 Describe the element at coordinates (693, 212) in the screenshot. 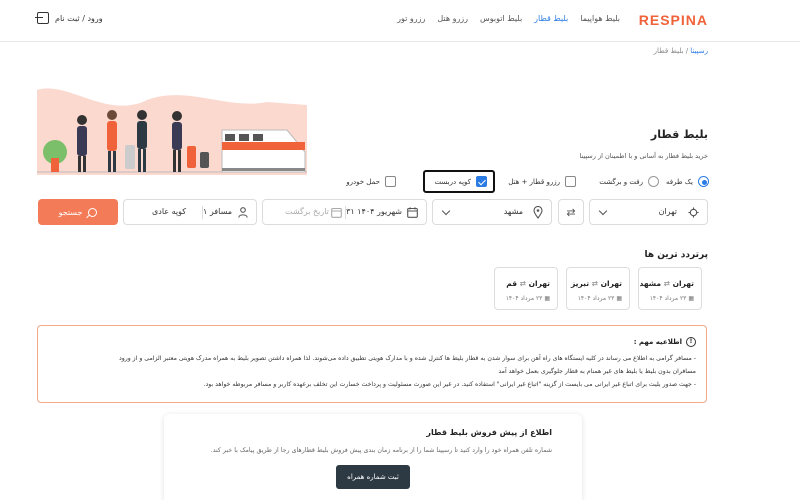

I see `target-icon` at that location.